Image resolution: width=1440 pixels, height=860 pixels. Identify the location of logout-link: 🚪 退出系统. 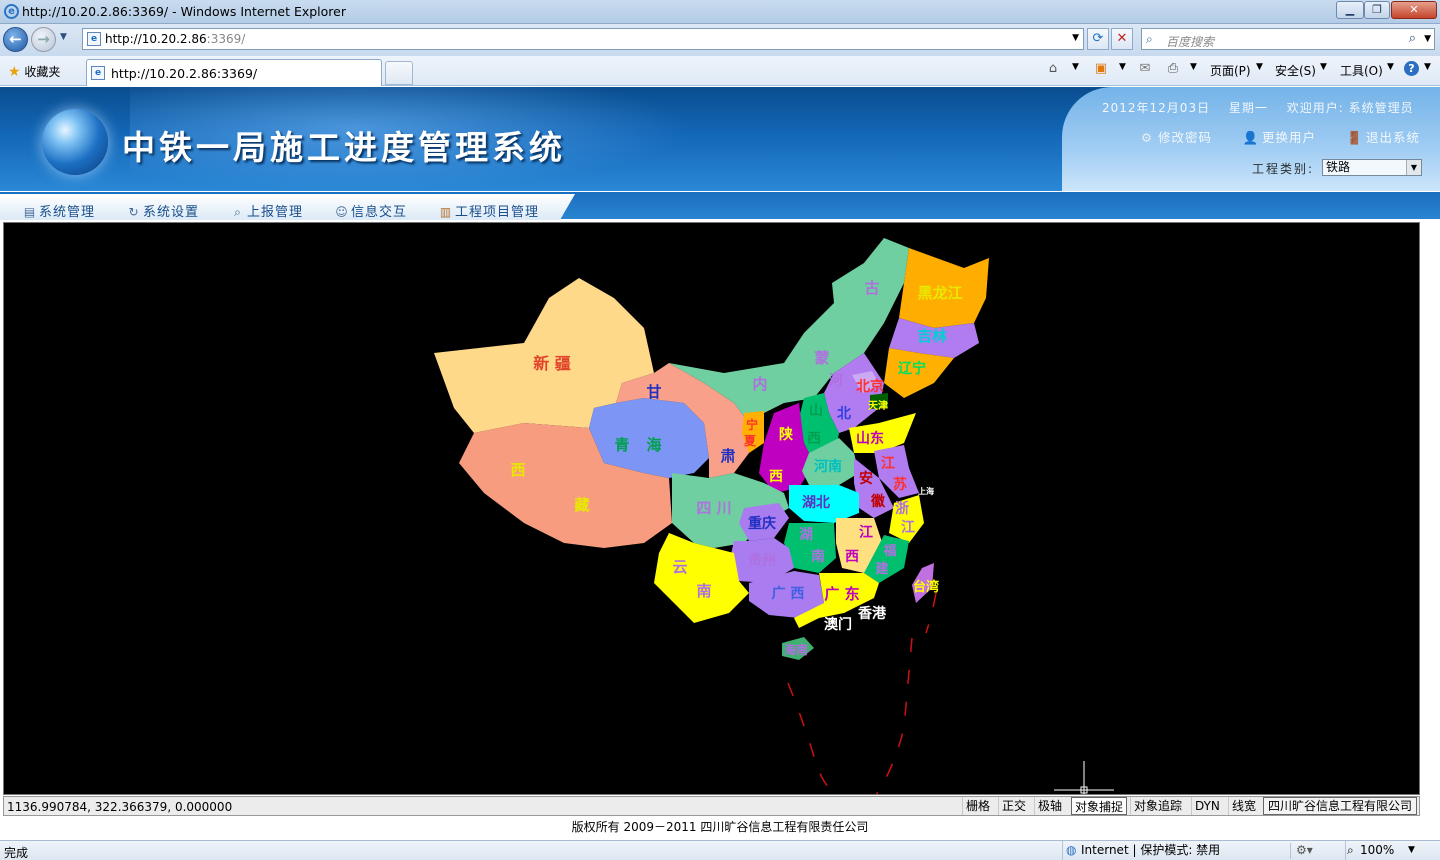
(1383, 136).